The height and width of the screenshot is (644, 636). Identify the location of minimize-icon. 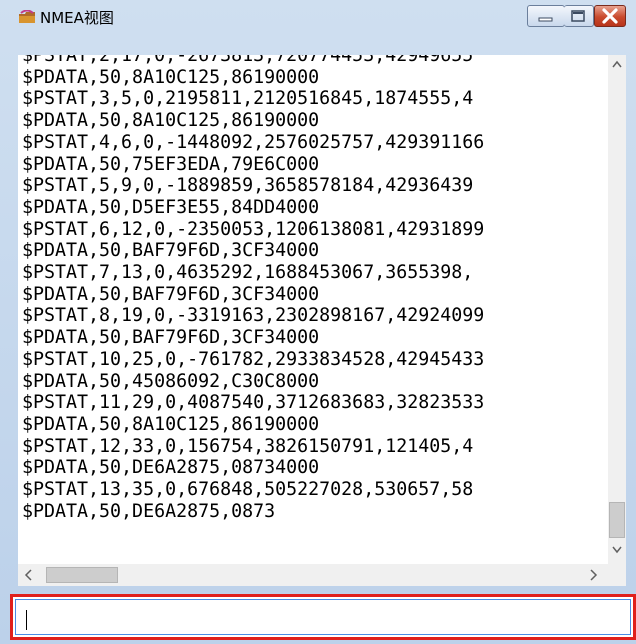
(545, 19).